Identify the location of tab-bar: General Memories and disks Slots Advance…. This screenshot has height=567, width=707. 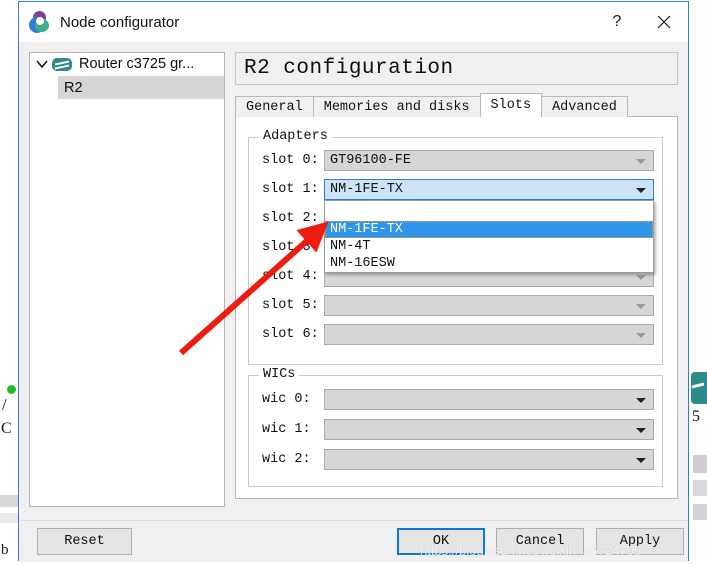
(456, 105).